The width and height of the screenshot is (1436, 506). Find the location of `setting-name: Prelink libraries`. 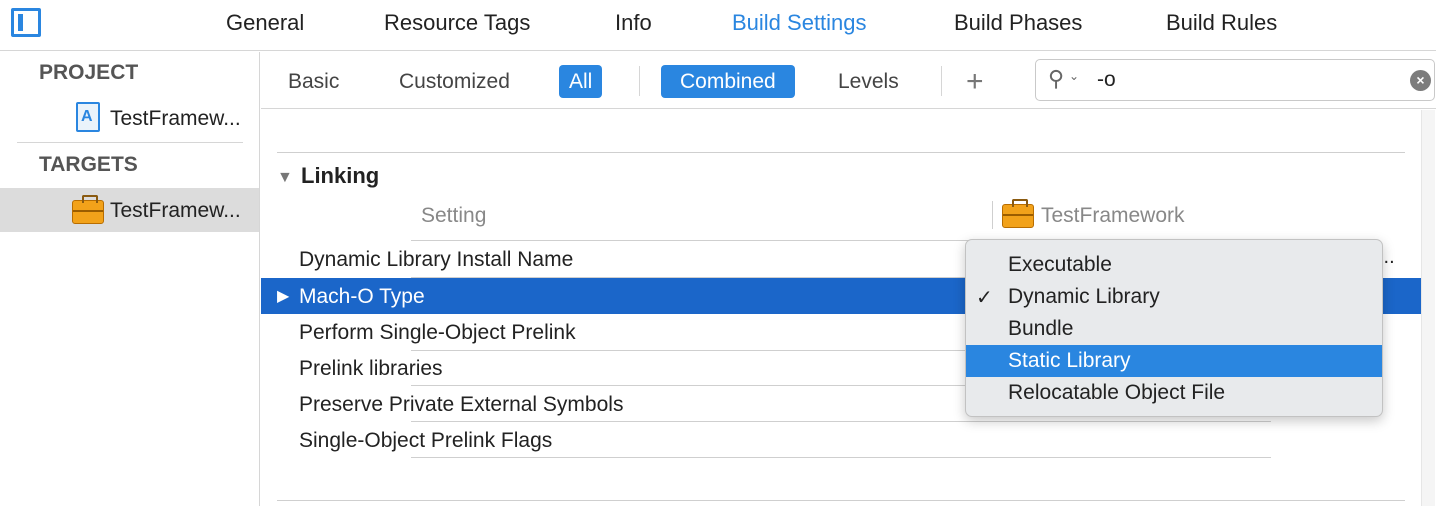

setting-name: Prelink libraries is located at coordinates (371, 368).